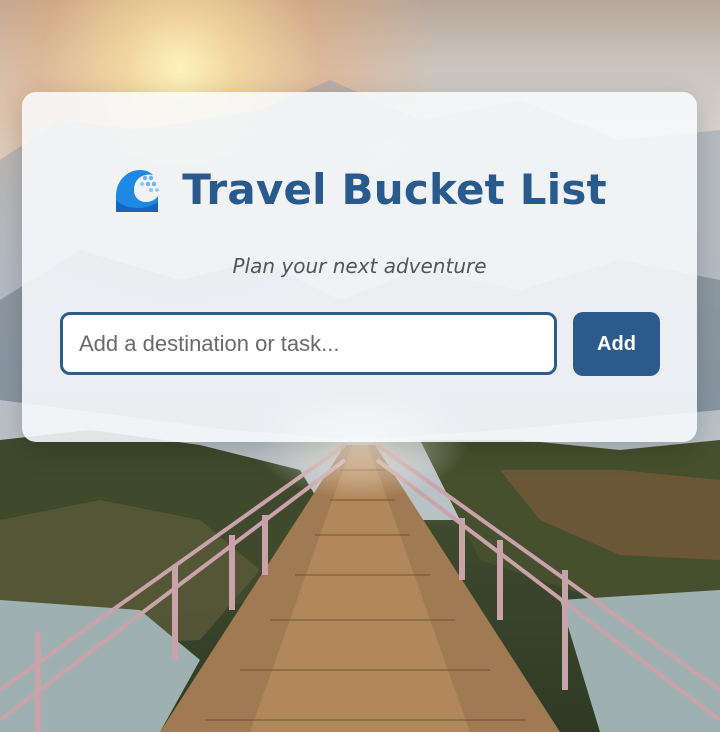 This screenshot has height=732, width=720. What do you see at coordinates (308, 343) in the screenshot?
I see `destination-input` at bounding box center [308, 343].